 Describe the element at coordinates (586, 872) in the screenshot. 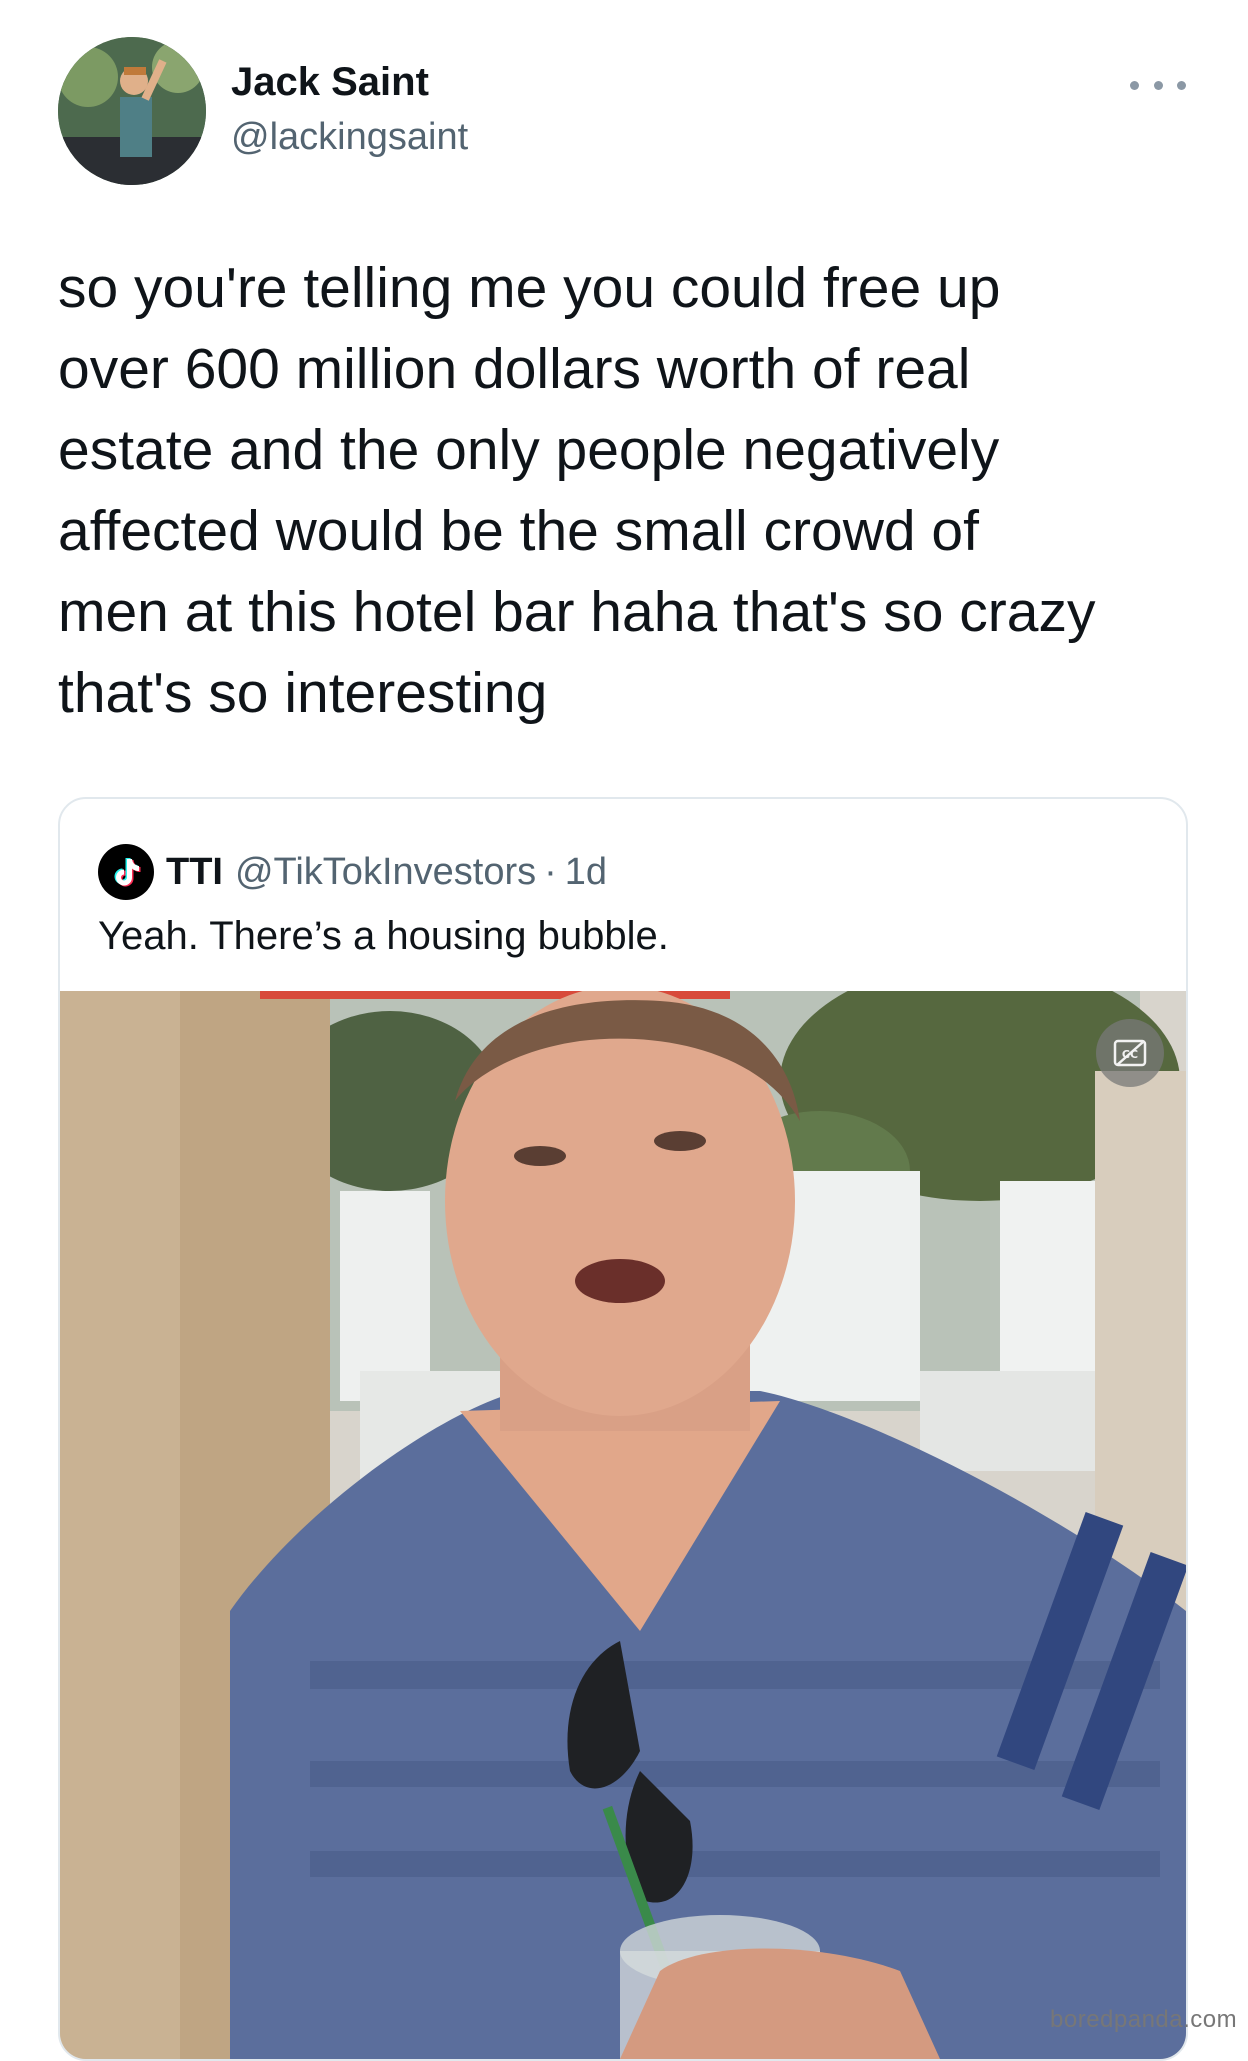

I see `quoted-tweet-timestamp: 1d` at that location.